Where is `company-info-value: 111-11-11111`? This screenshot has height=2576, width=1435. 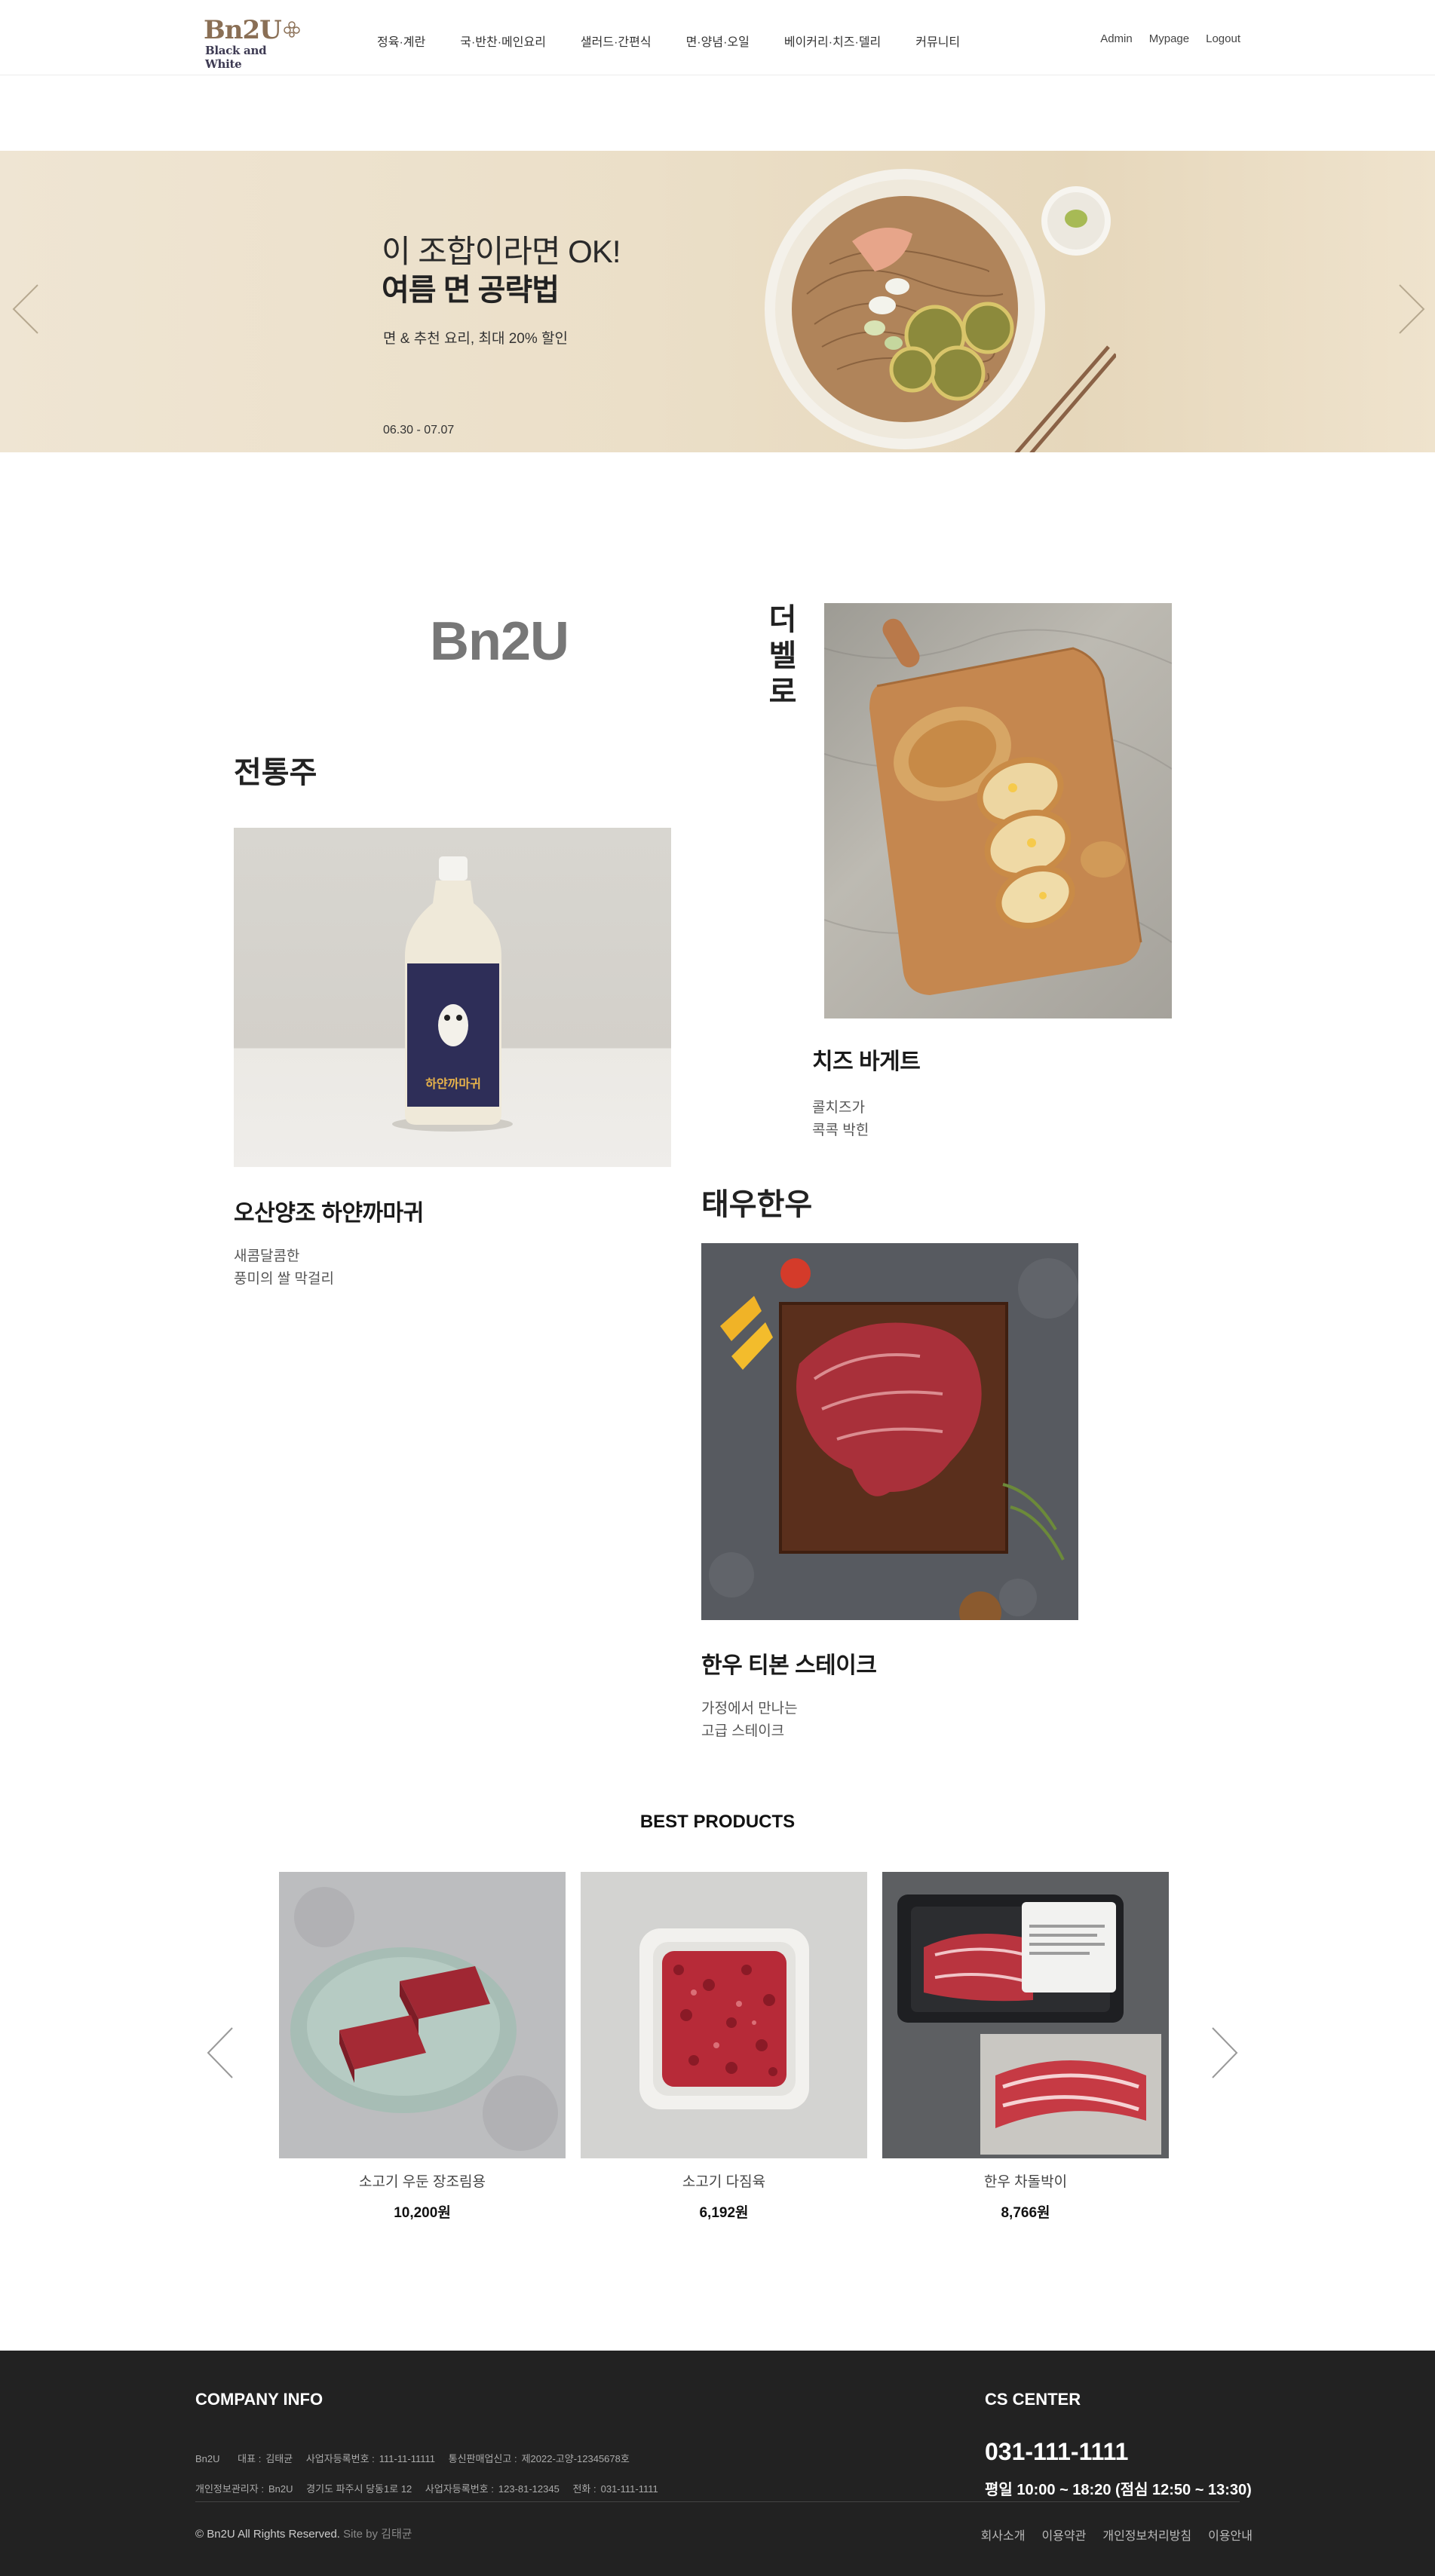
company-info-value: 111-11-11111 is located at coordinates (407, 2458).